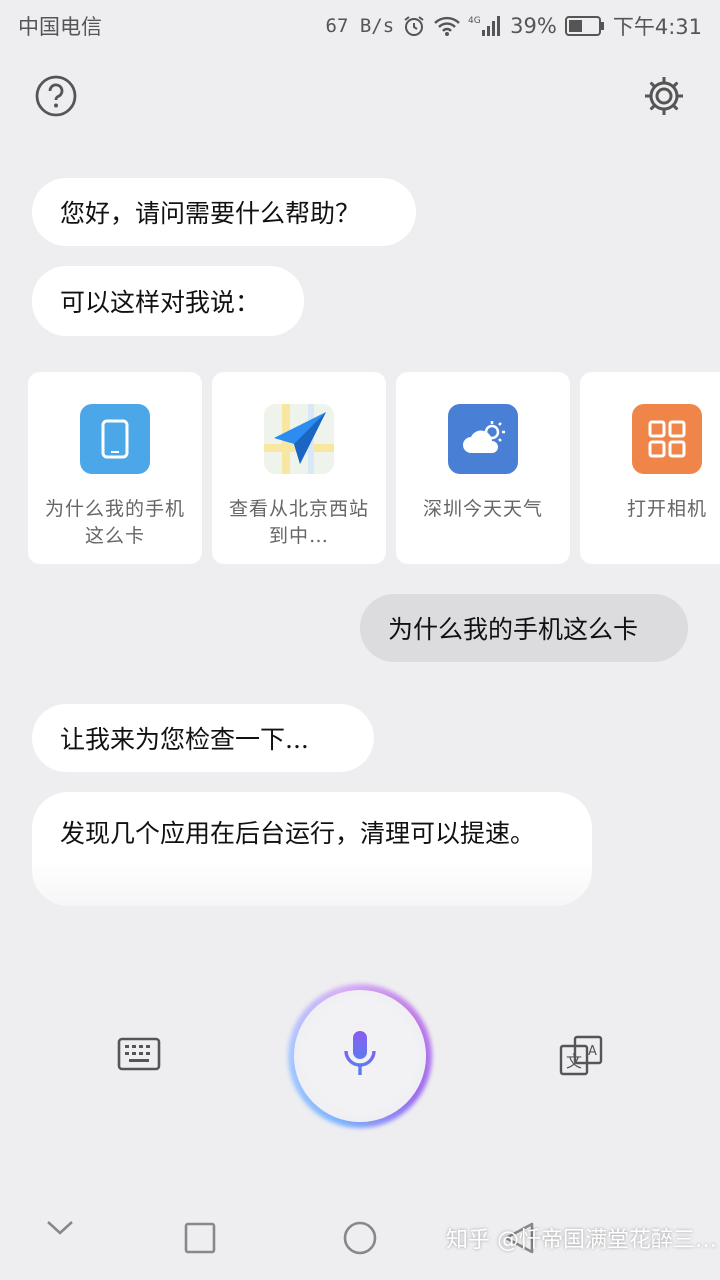 The width and height of the screenshot is (720, 1280). I want to click on svg-text: 4G, so click(474, 21).